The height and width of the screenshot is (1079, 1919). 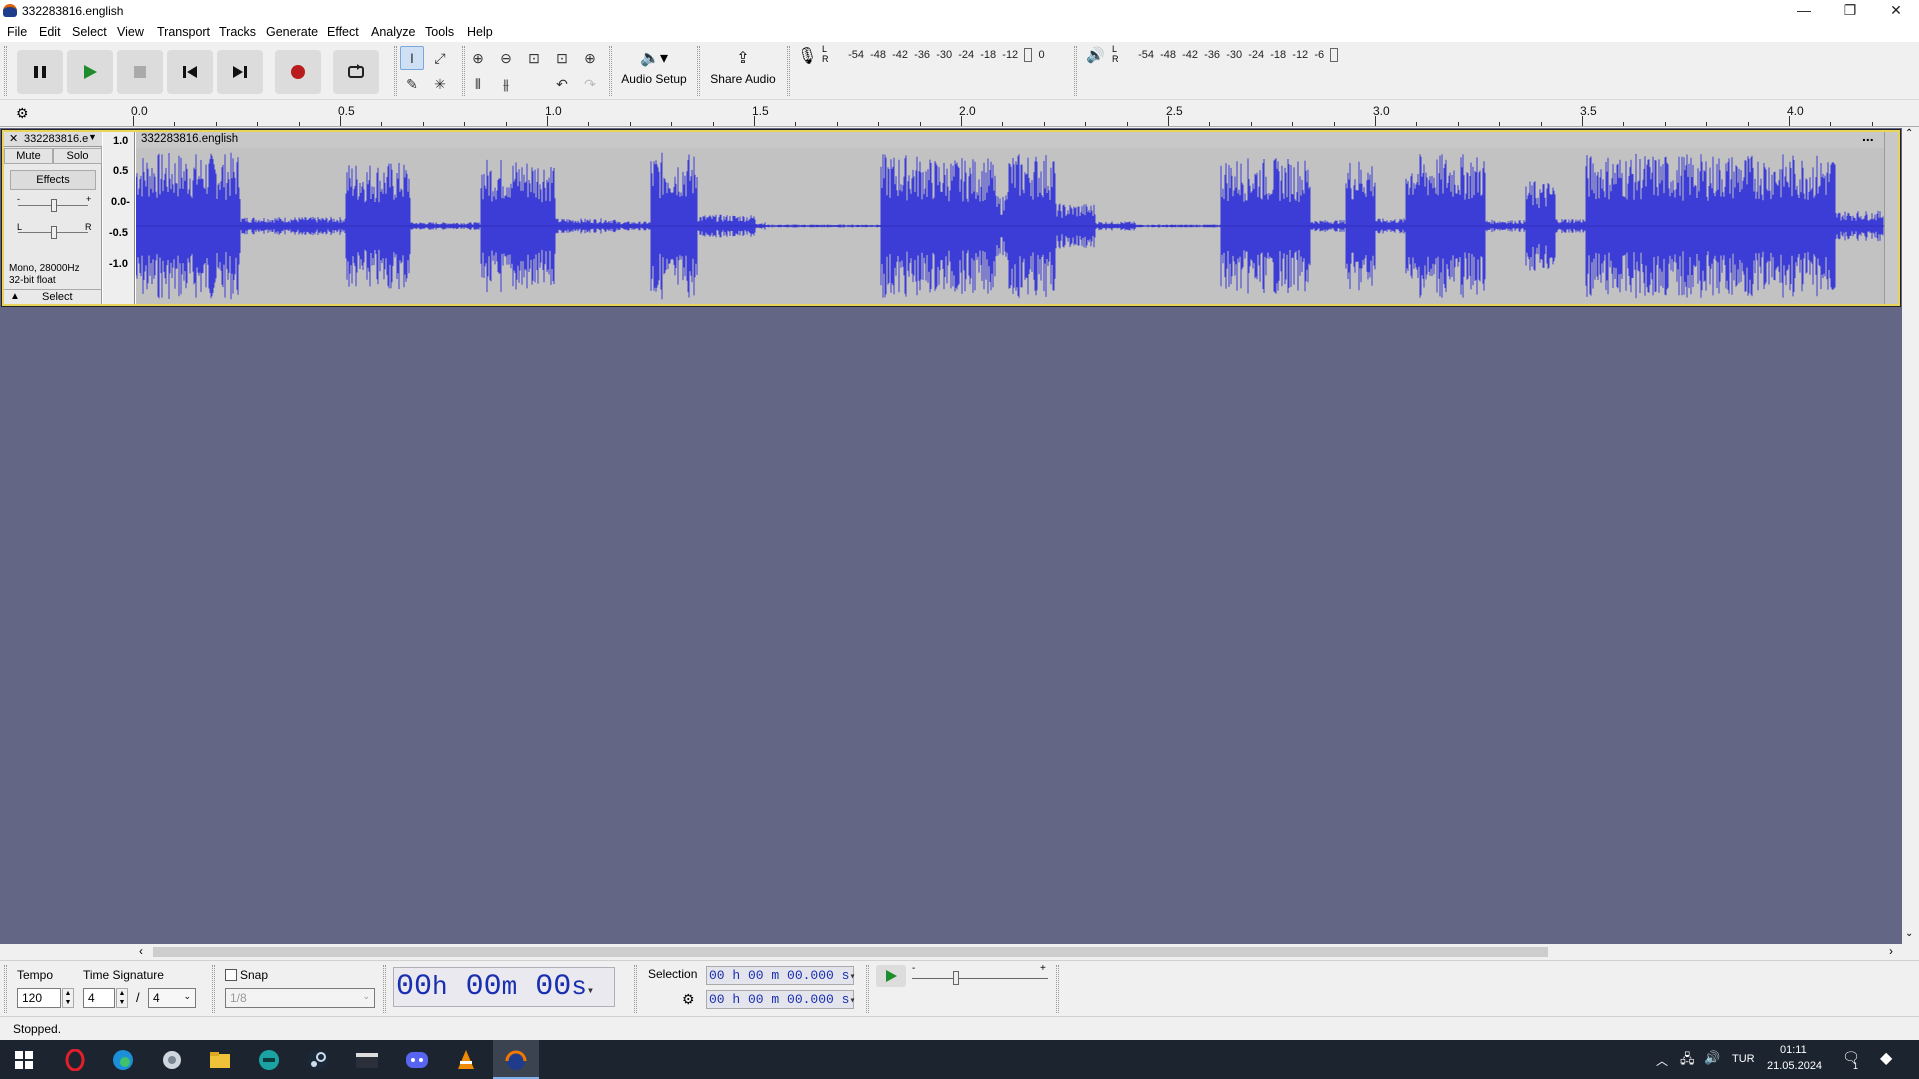 I want to click on skip-to-end-button, so click(x=240, y=72).